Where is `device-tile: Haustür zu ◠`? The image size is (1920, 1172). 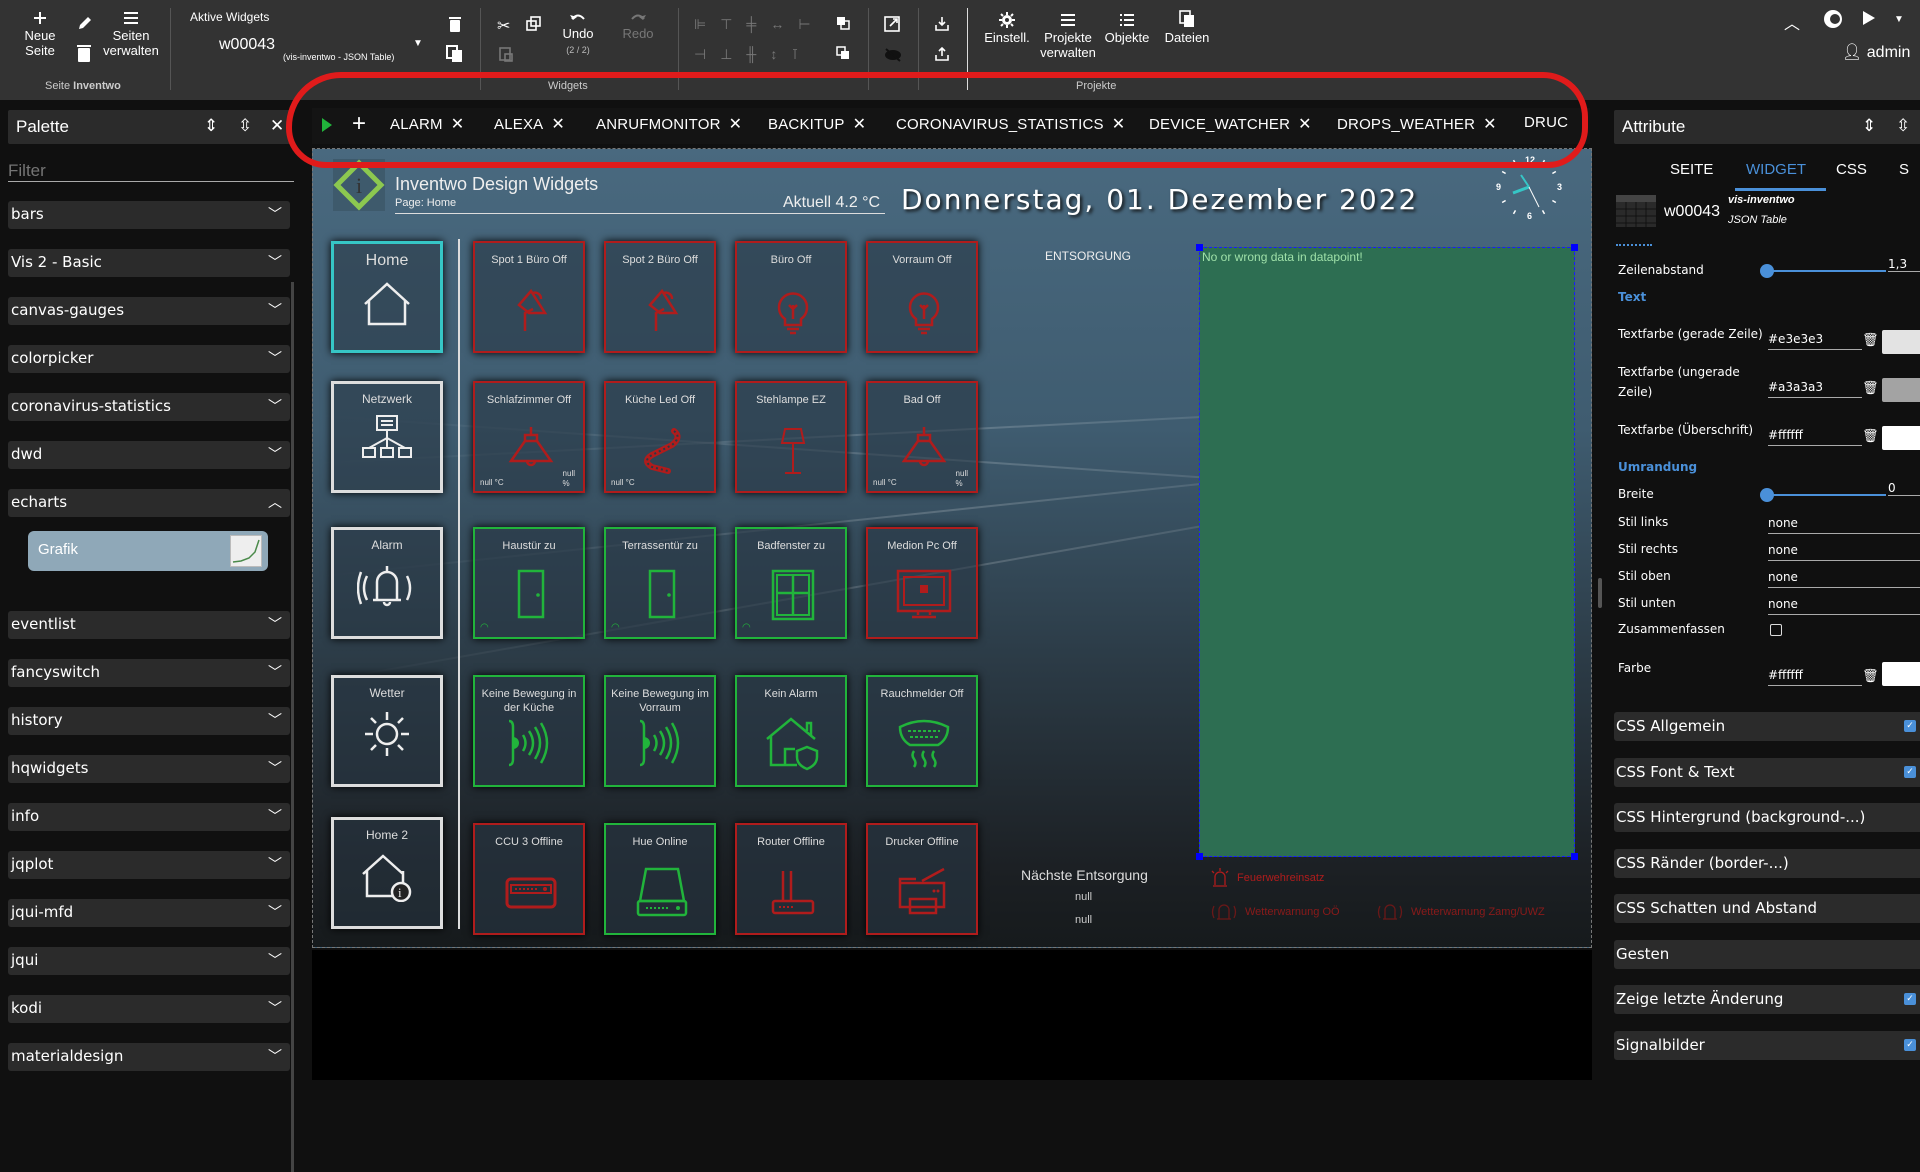
device-tile: Haustür zu ◠ is located at coordinates (529, 583).